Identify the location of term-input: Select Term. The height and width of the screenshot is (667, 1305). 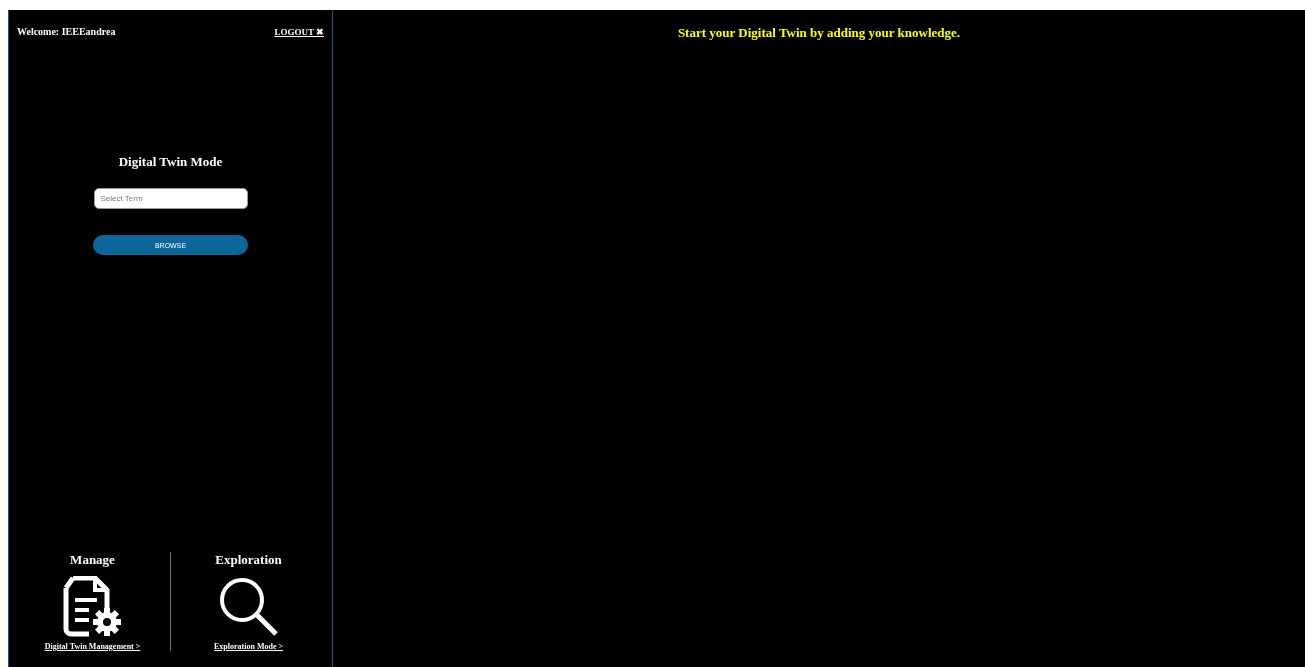
(170, 198).